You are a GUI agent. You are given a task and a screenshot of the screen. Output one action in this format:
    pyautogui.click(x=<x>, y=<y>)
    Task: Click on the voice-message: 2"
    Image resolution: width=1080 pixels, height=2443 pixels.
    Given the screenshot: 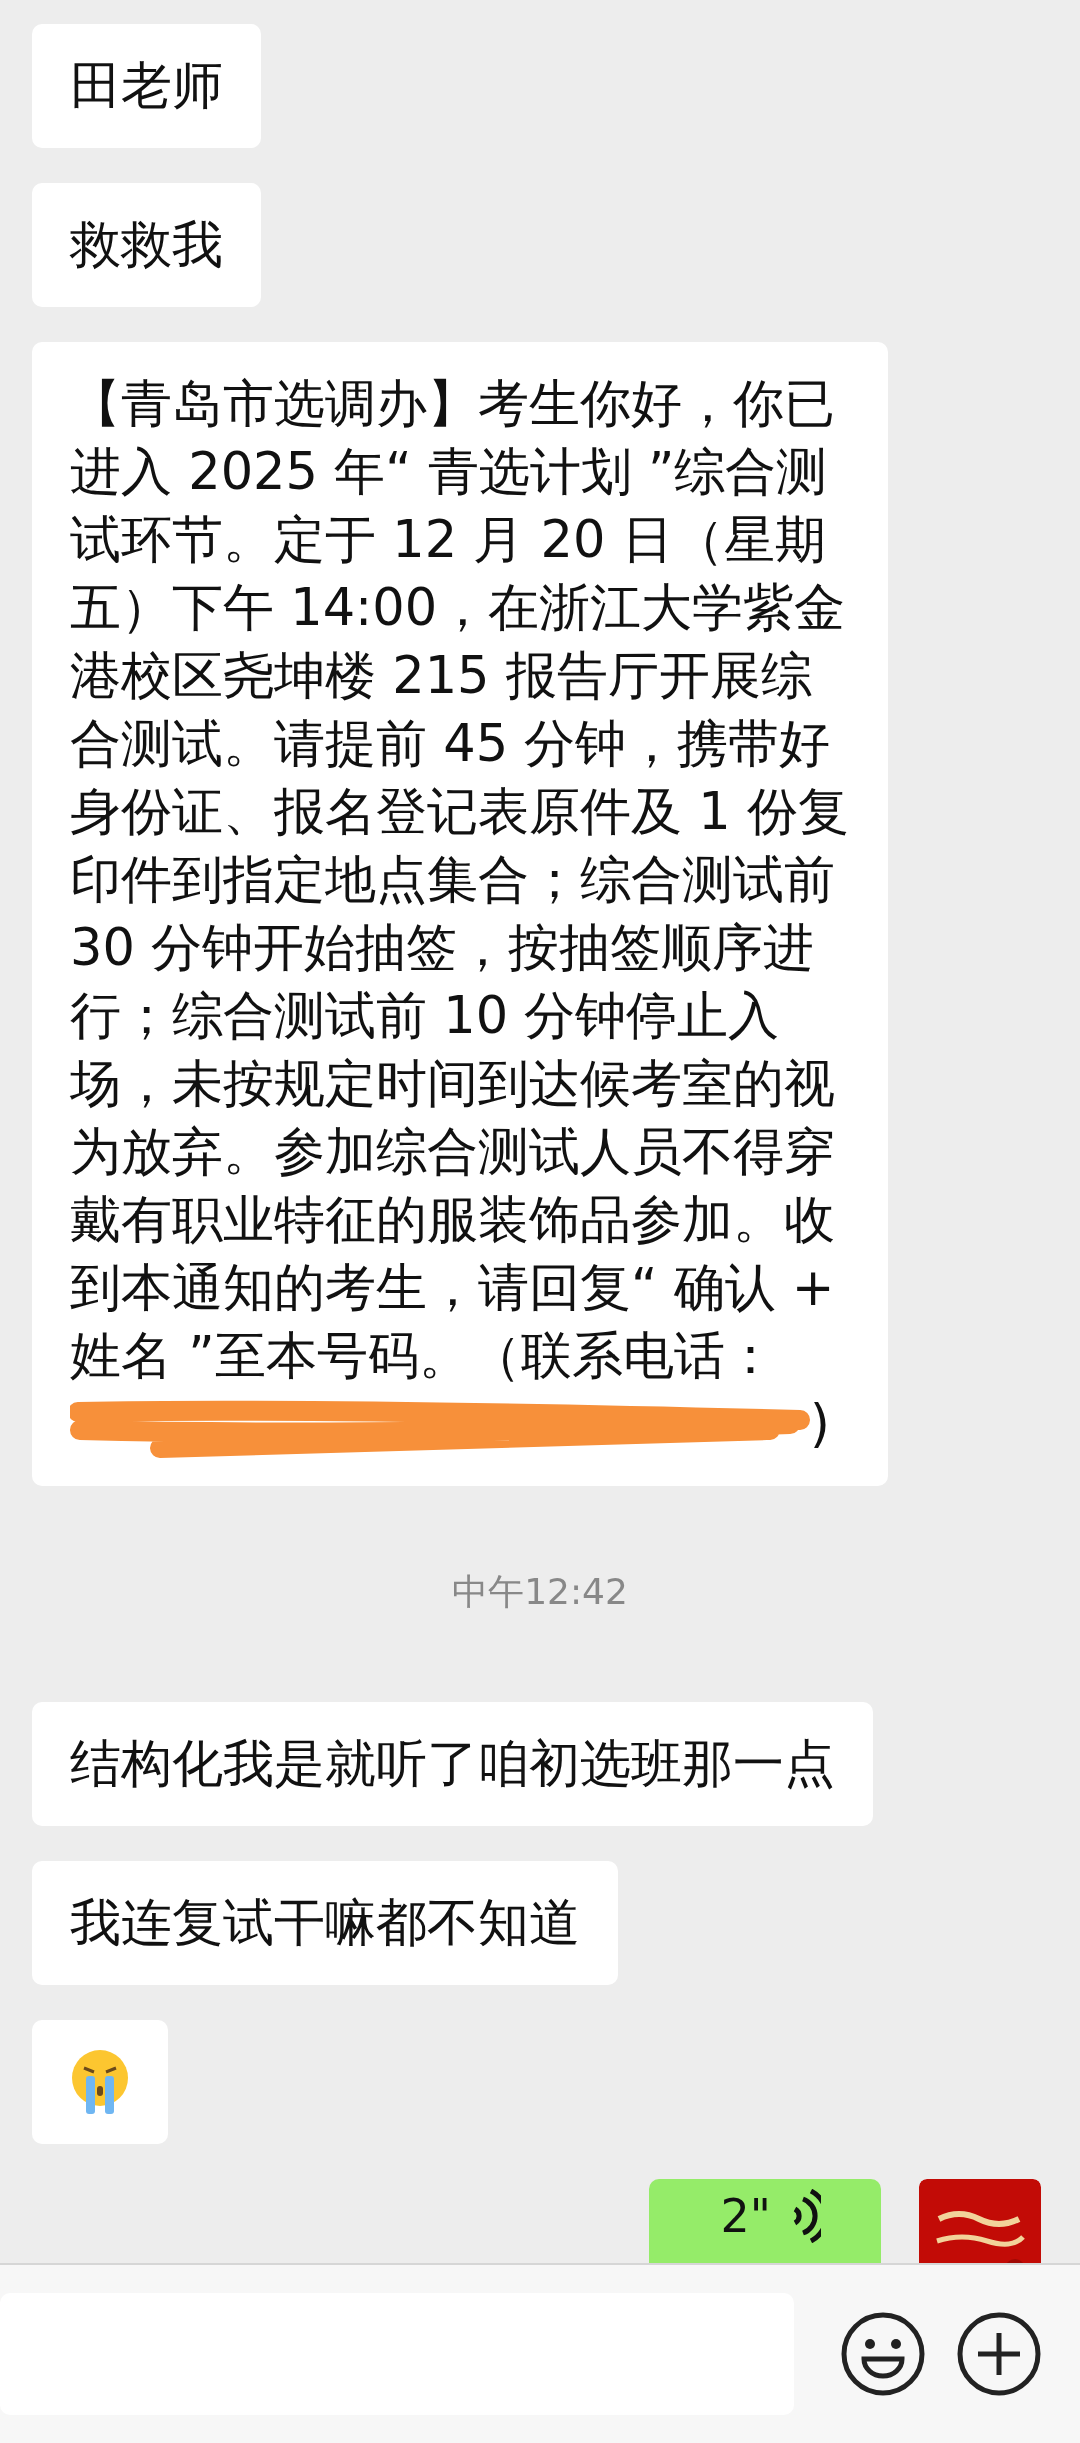 What is the action you would take?
    pyautogui.click(x=765, y=2221)
    